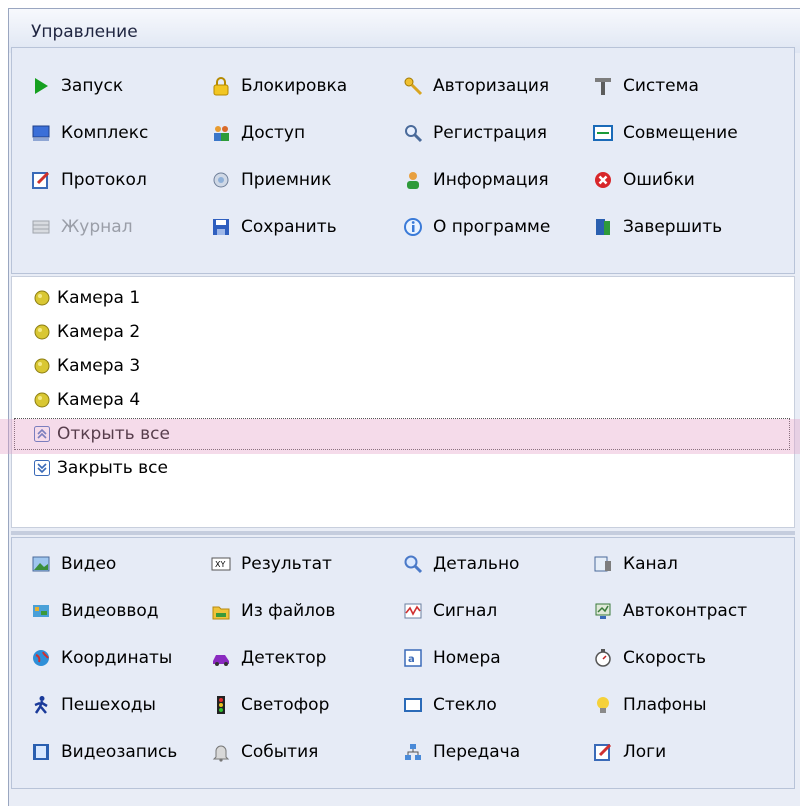  Describe the element at coordinates (220, 564) in the screenshot. I see `svg-text: XY` at that location.